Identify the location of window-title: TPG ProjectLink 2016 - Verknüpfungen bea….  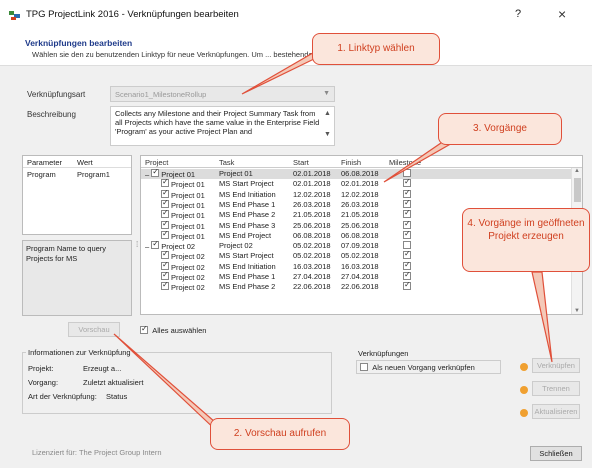
(132, 14).